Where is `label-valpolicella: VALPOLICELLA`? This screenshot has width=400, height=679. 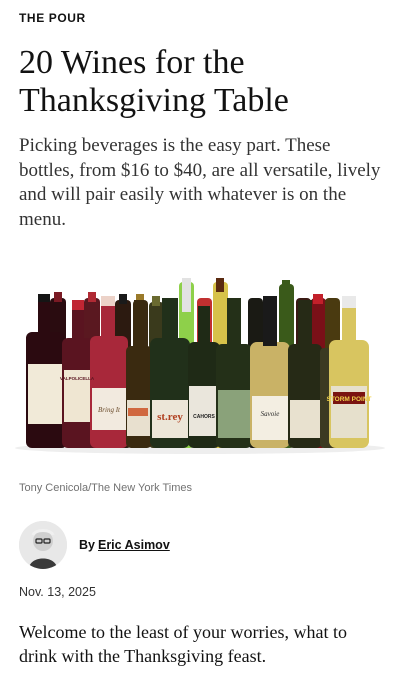 label-valpolicella: VALPOLICELLA is located at coordinates (77, 378).